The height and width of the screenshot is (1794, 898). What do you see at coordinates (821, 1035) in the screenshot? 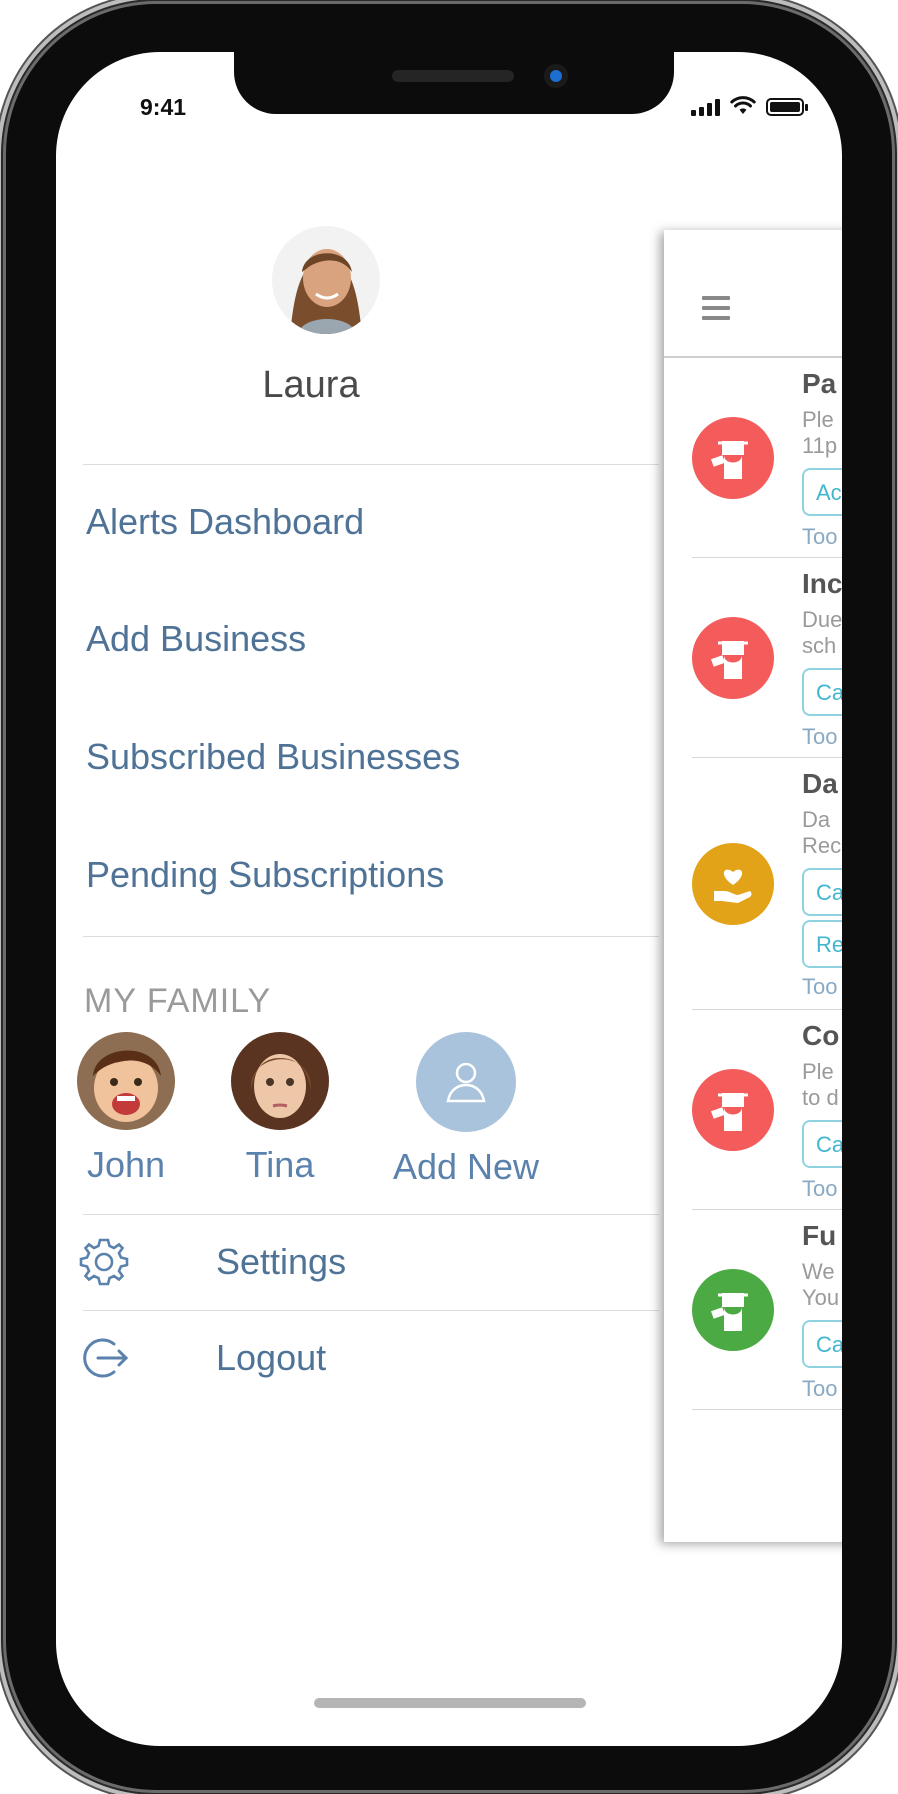
I see `alert-title: Co` at bounding box center [821, 1035].